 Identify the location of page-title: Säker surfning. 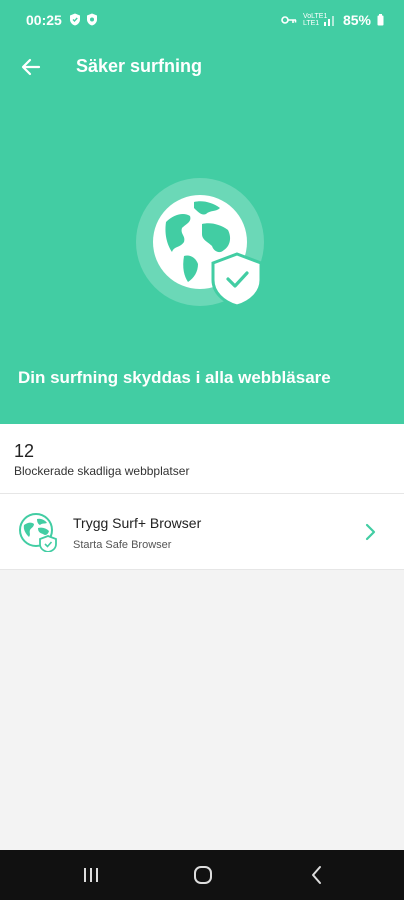
(139, 66).